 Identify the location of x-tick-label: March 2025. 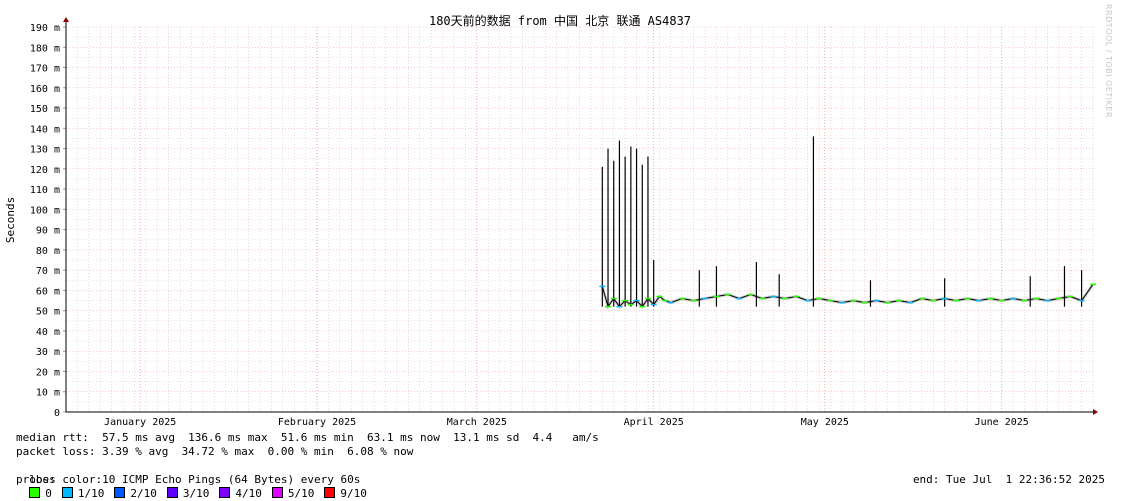
(477, 422).